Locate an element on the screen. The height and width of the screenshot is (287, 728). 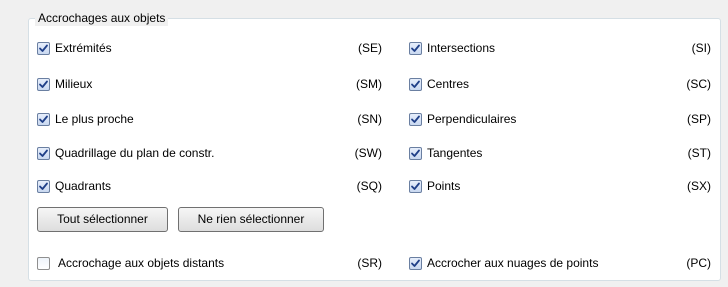
option-label: Quadrillage du plan de constr. is located at coordinates (135, 153).